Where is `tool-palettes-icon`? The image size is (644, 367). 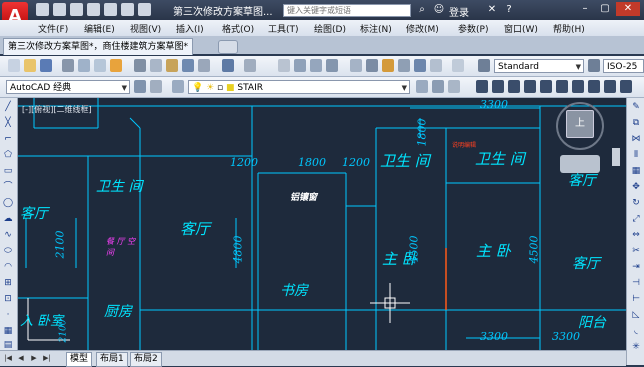
tool-palettes-icon is located at coordinates (388, 65).